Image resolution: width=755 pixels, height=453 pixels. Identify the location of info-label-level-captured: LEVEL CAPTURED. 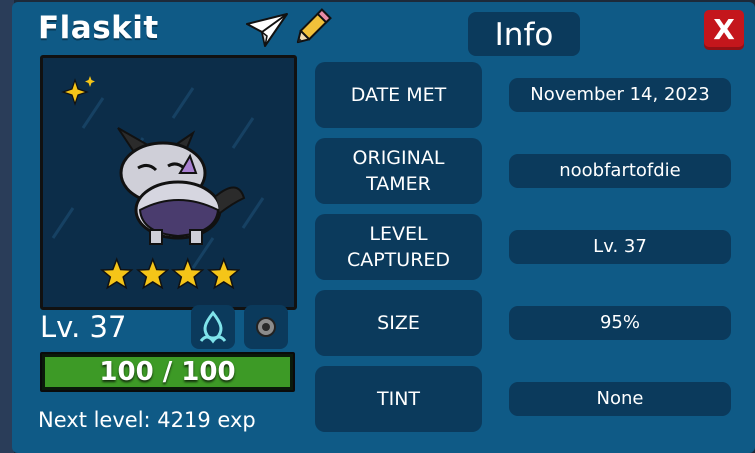
(398, 247).